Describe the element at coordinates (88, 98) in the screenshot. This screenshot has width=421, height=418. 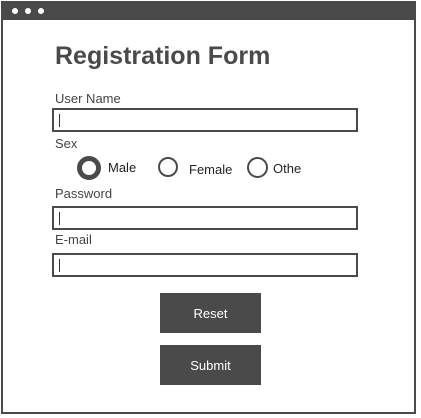
I see `username-label: User Name` at that location.